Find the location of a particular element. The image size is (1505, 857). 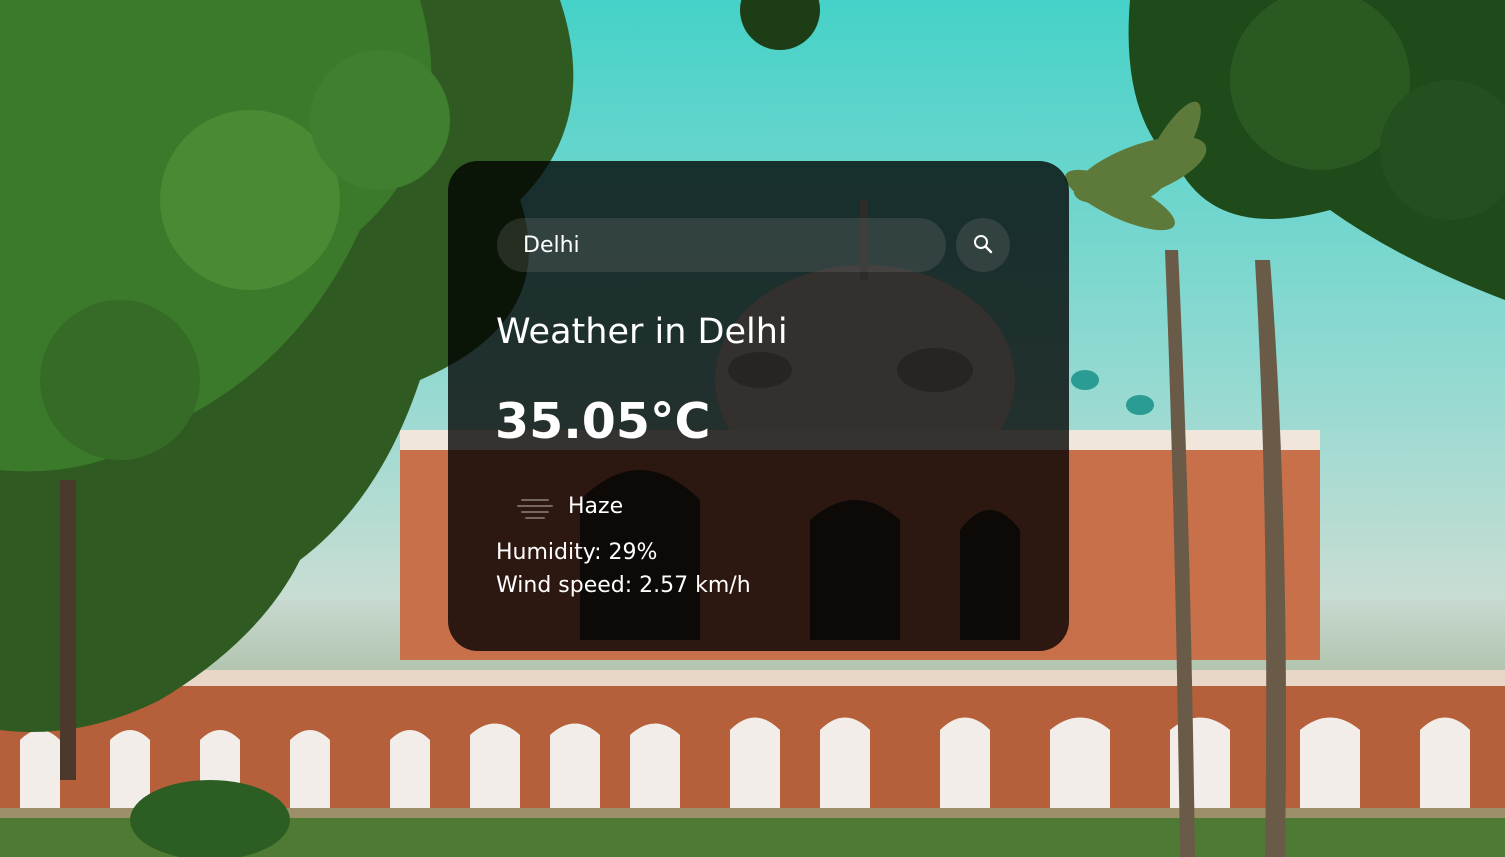

city-title: Weather in Delhi is located at coordinates (642, 332).